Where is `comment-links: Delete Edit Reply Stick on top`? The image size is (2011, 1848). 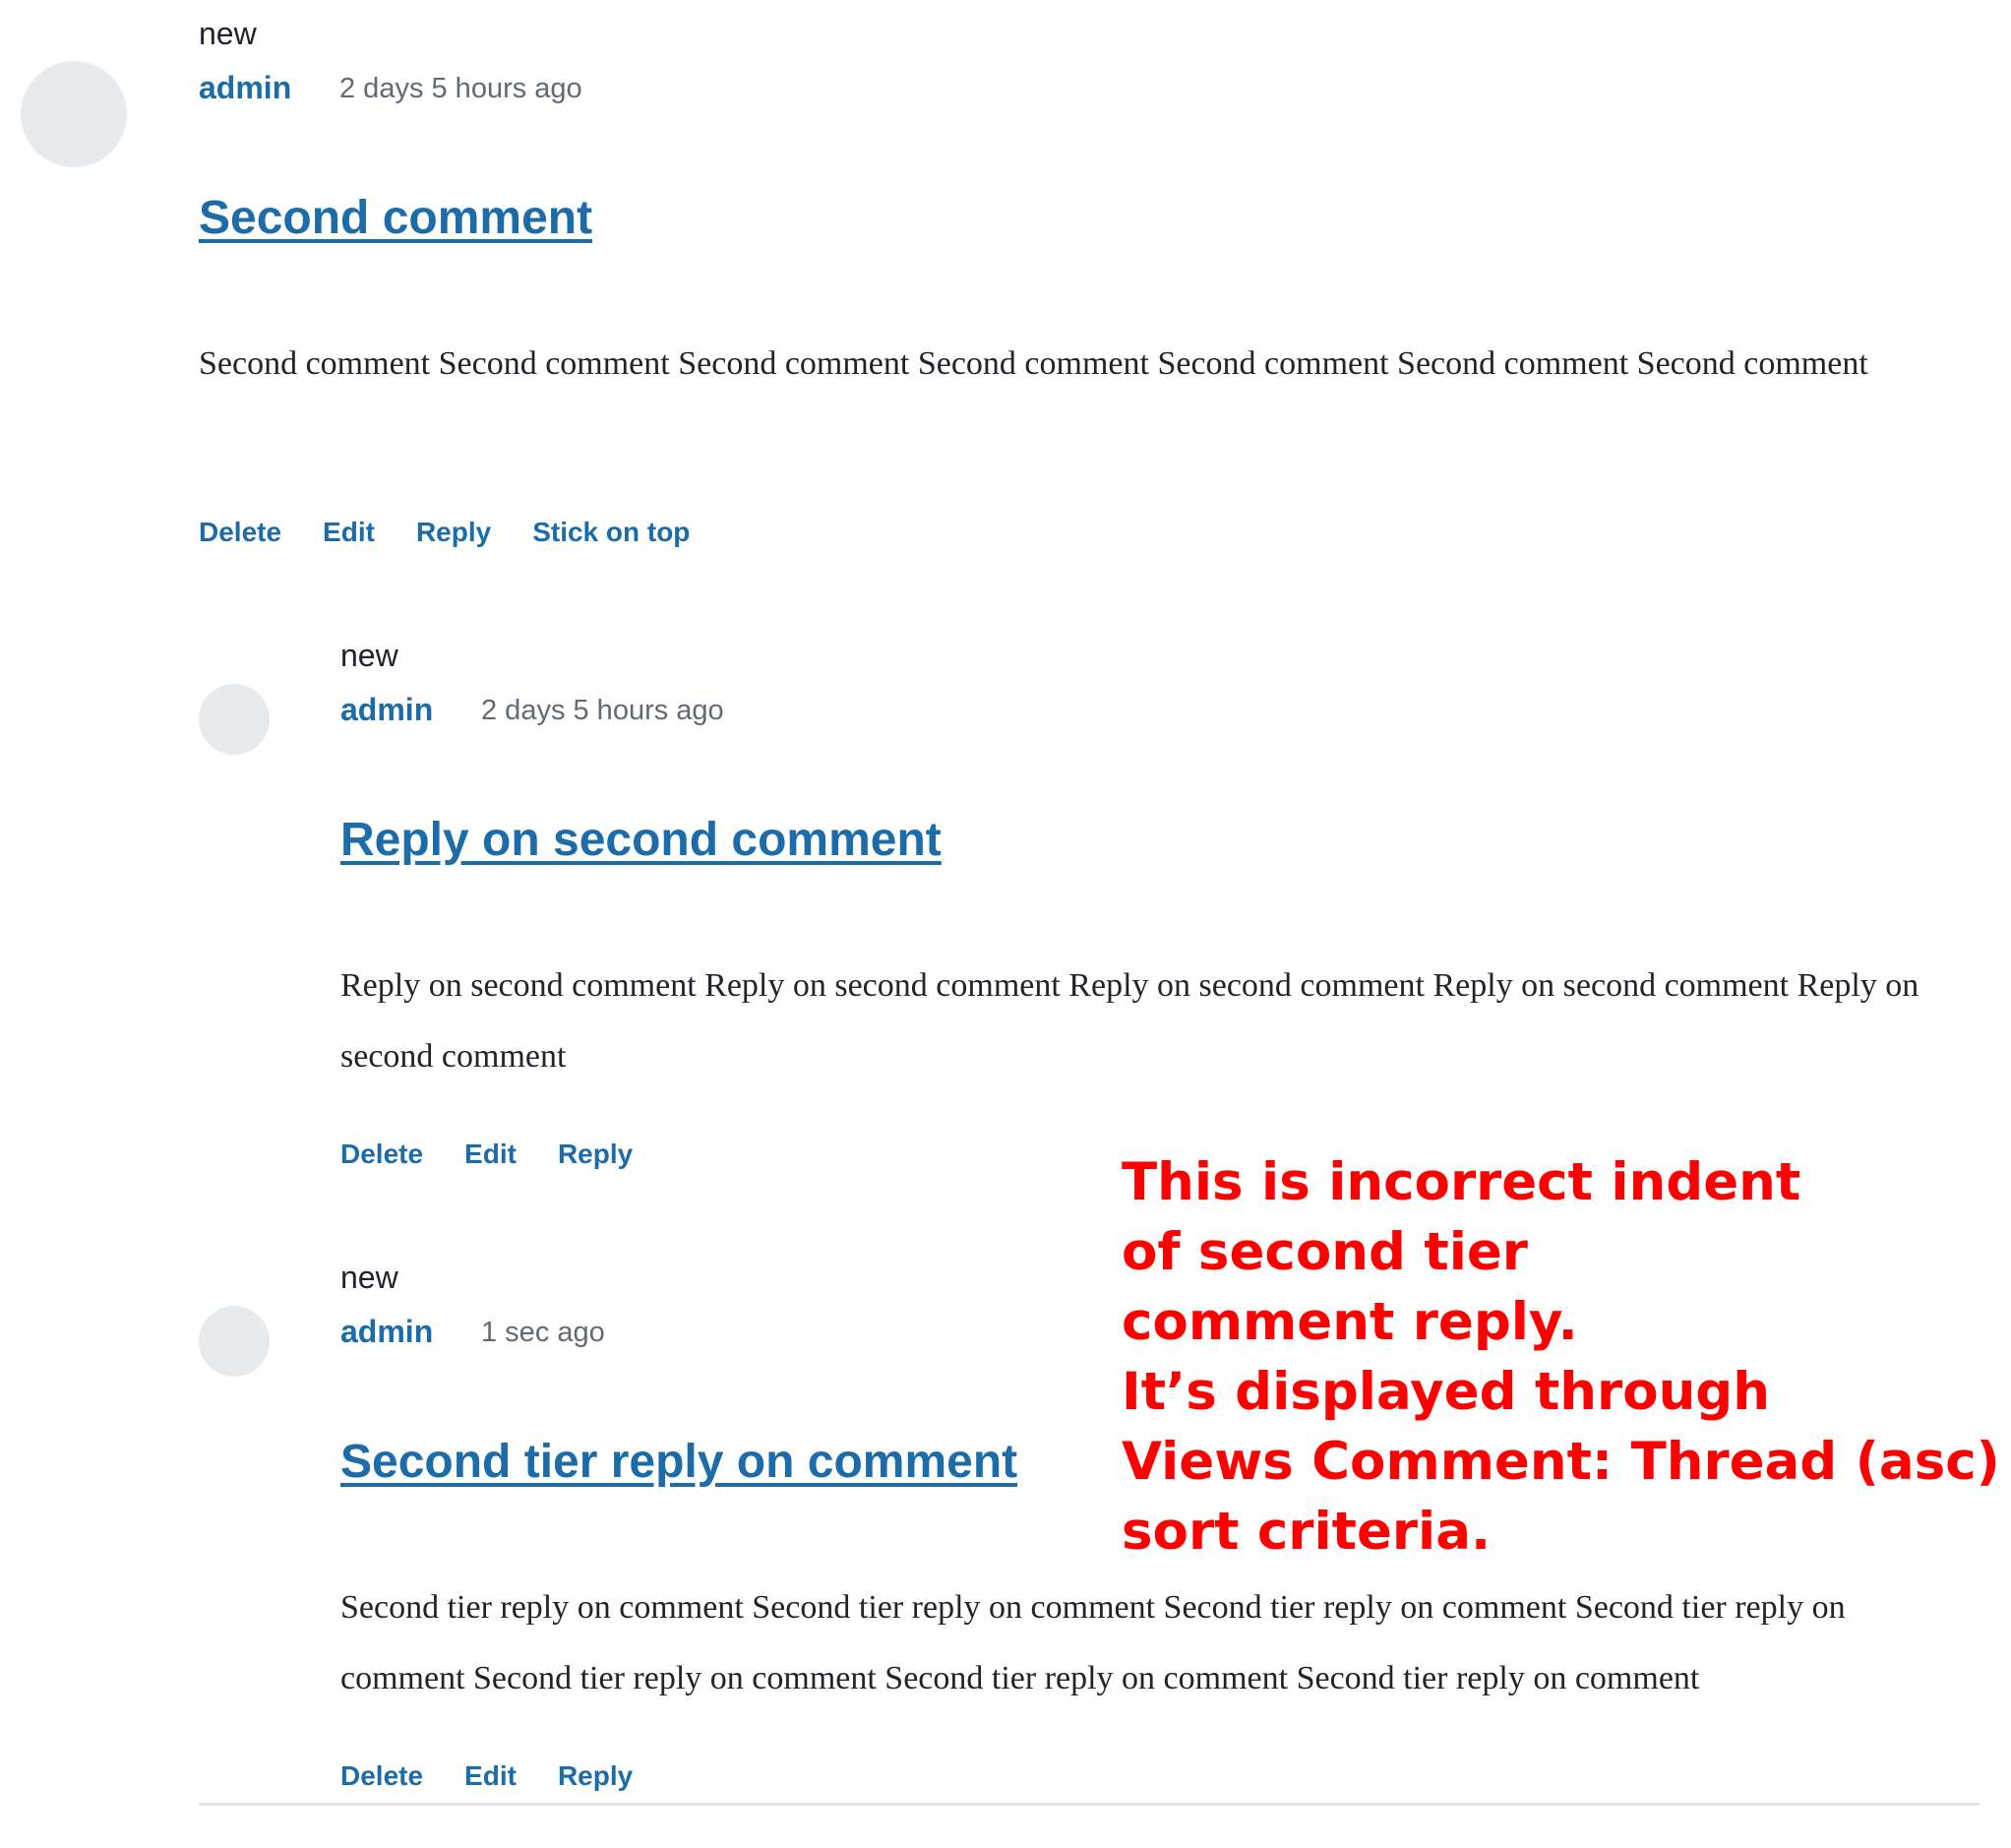
comment-links: Delete Edit Reply Stick on top is located at coordinates (444, 532).